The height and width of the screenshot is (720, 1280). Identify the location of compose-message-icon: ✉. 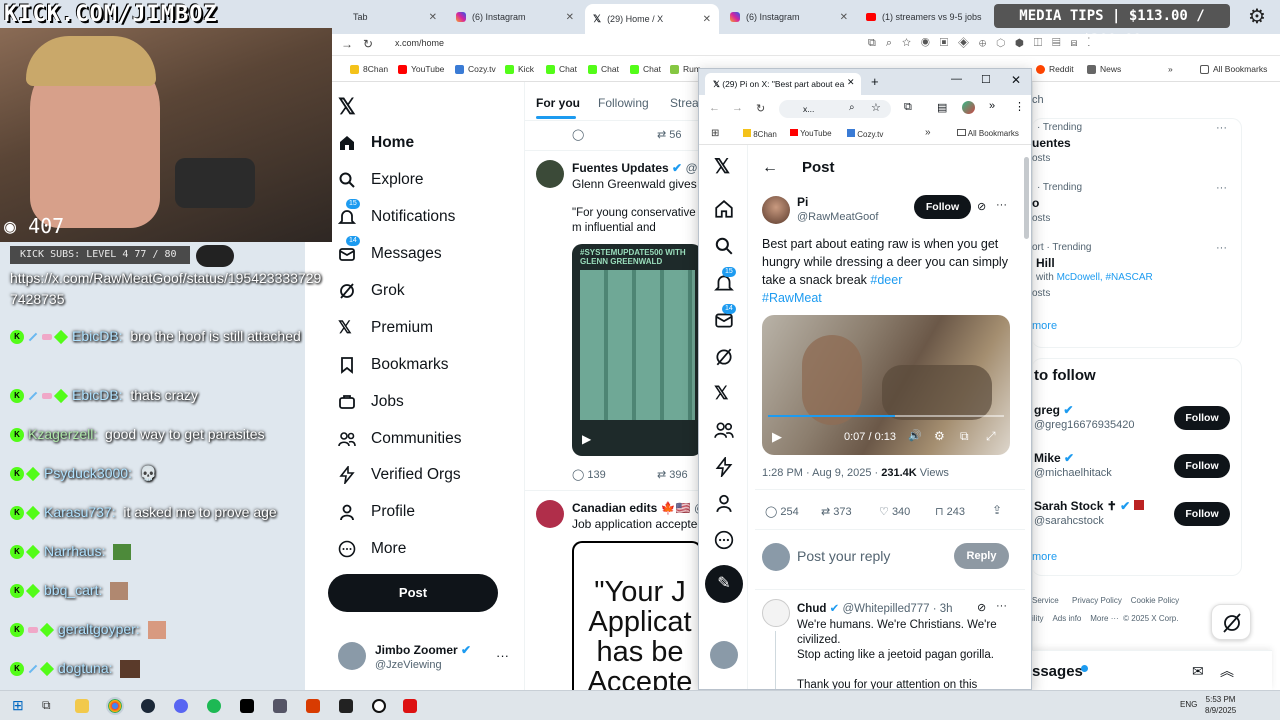
(1198, 671).